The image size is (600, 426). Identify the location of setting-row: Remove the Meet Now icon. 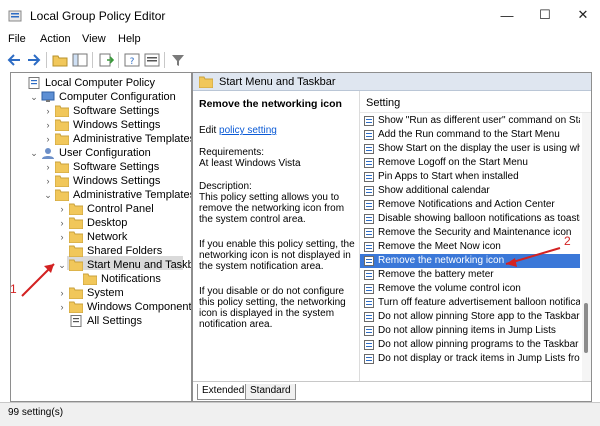
(470, 247).